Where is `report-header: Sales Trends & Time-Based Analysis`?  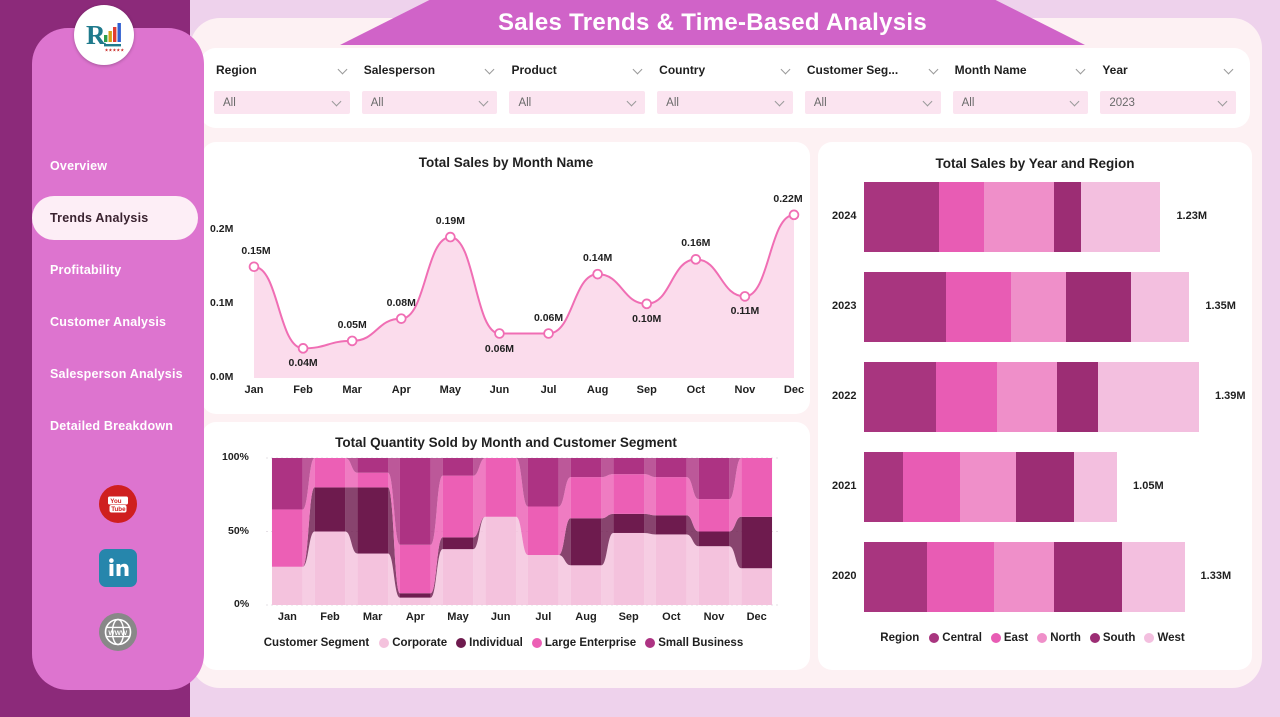
report-header: Sales Trends & Time-Based Analysis is located at coordinates (712, 22).